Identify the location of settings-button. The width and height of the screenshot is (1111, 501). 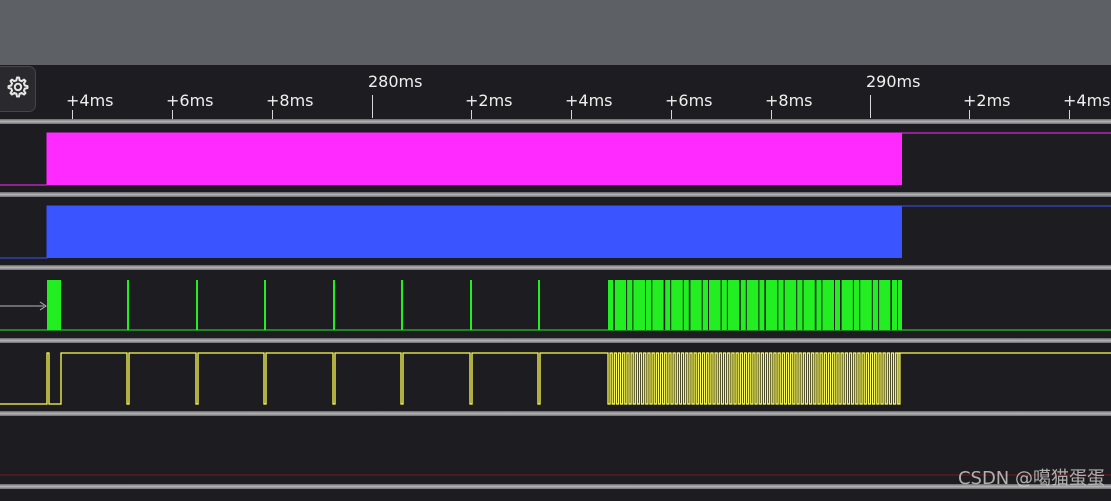
(18, 89).